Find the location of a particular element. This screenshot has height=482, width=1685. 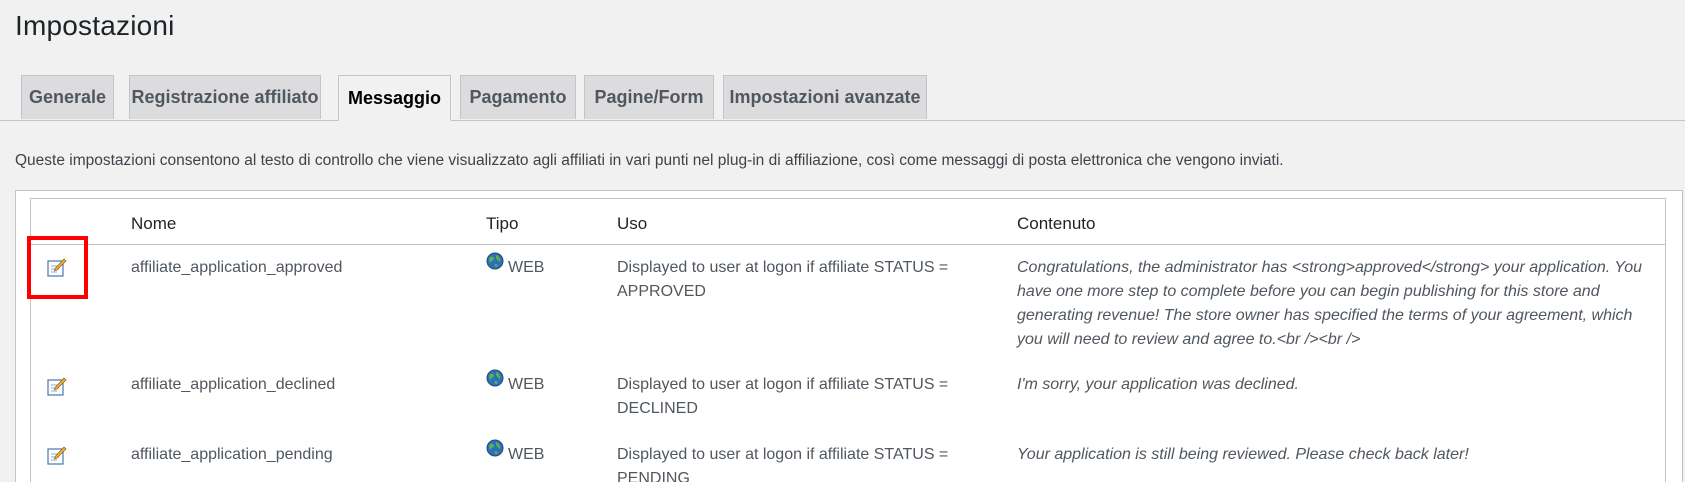

column-header-tipo: Tipo is located at coordinates (502, 223).